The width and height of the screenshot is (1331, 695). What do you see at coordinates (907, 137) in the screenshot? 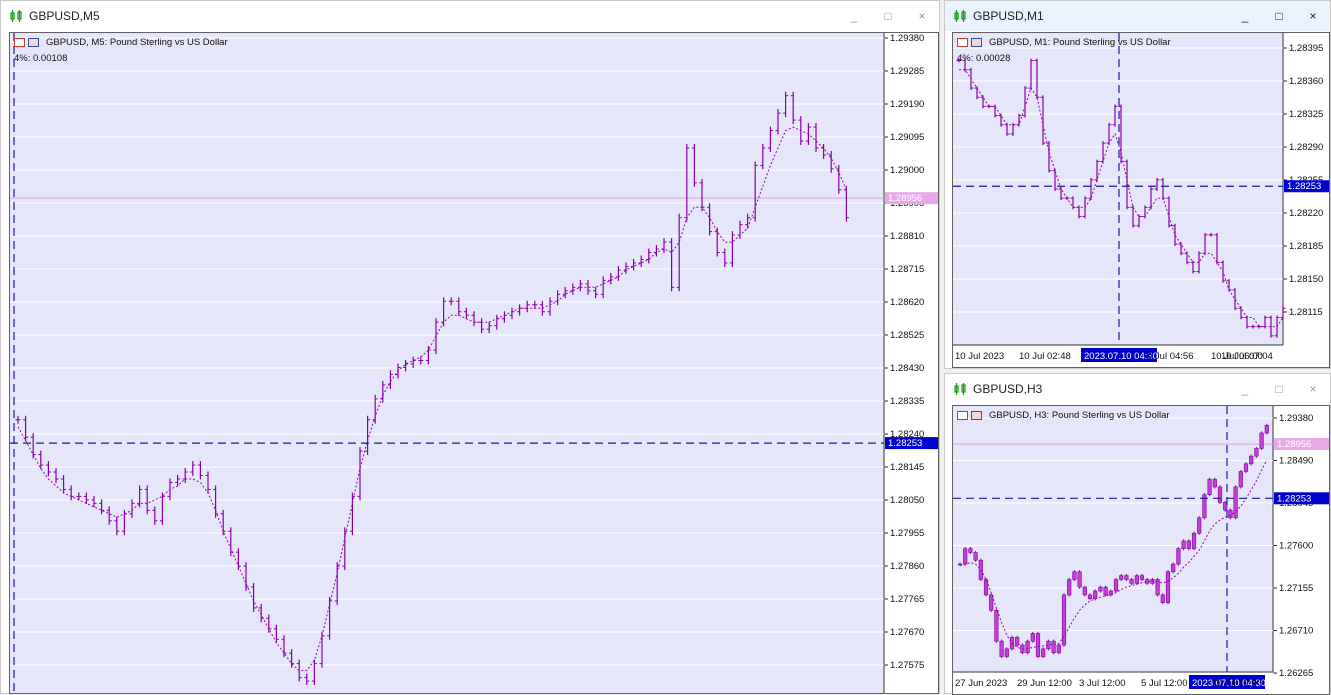
I see `price-tick-label: 1.29095` at bounding box center [907, 137].